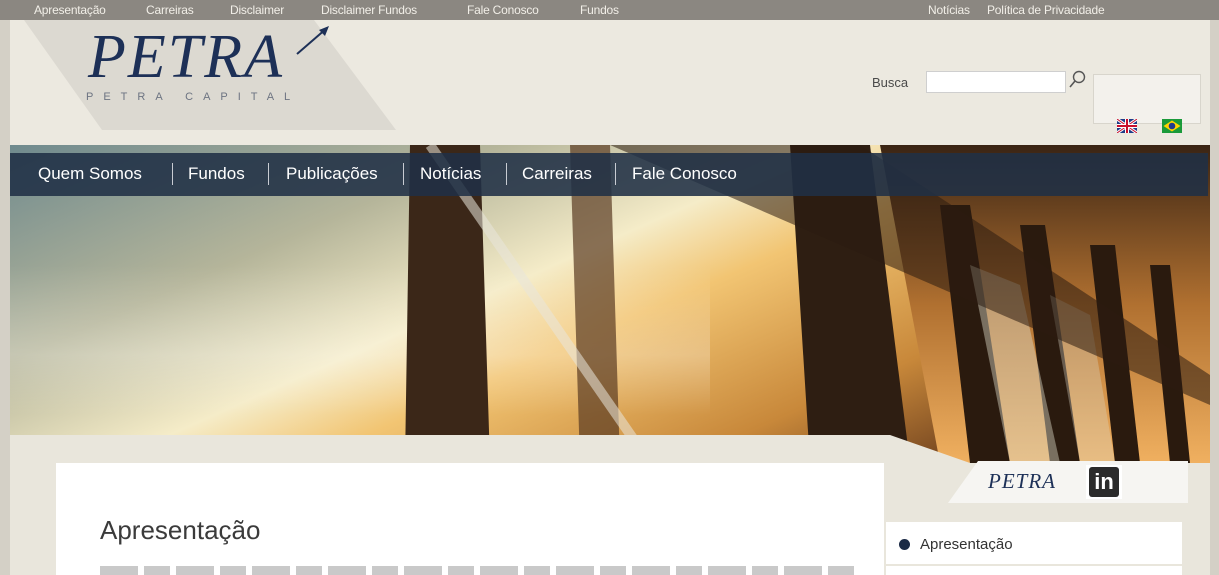 The width and height of the screenshot is (1219, 575). What do you see at coordinates (996, 82) in the screenshot?
I see `search-input` at bounding box center [996, 82].